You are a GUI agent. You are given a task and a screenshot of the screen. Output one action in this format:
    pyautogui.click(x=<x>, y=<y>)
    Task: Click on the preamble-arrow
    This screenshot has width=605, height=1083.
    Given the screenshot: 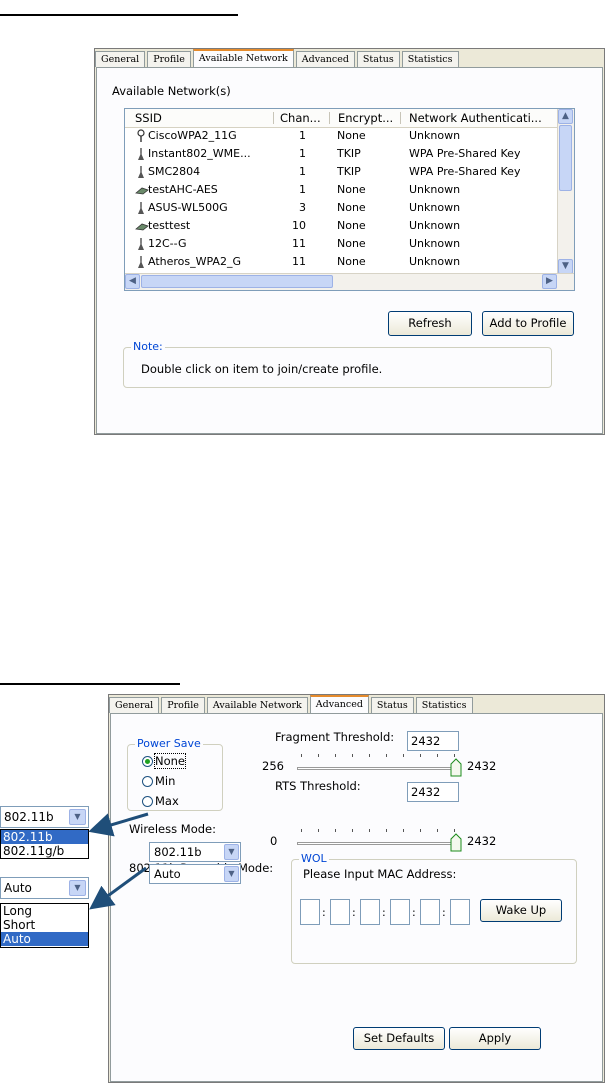 What is the action you would take?
    pyautogui.click(x=118, y=888)
    